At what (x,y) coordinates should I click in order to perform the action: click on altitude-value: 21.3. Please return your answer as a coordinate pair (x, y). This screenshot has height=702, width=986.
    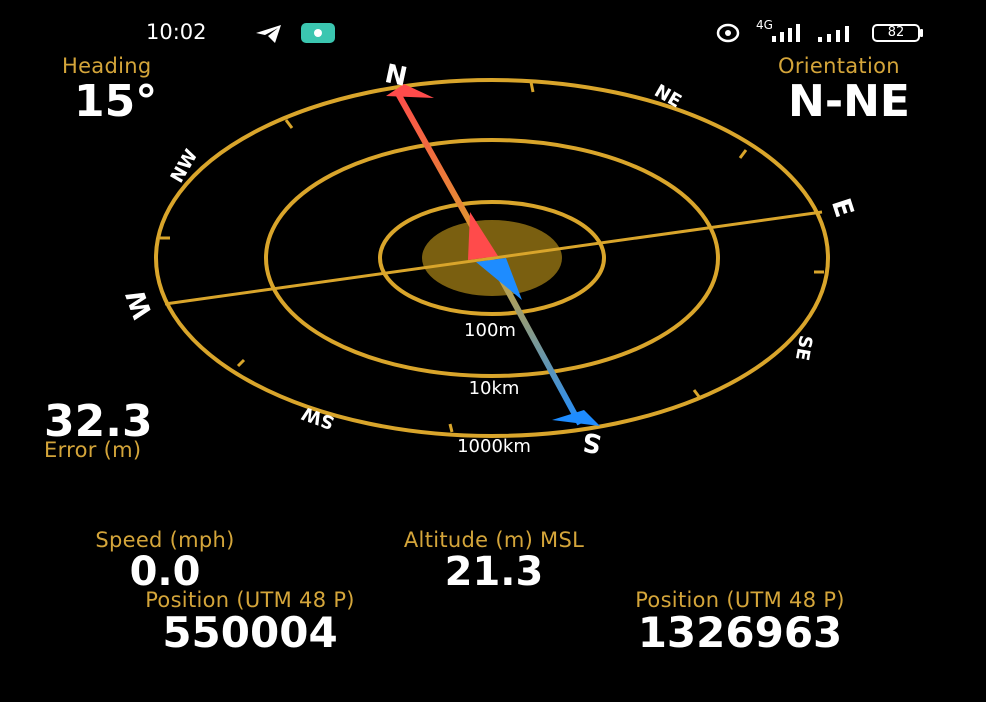
    Looking at the image, I should click on (494, 572).